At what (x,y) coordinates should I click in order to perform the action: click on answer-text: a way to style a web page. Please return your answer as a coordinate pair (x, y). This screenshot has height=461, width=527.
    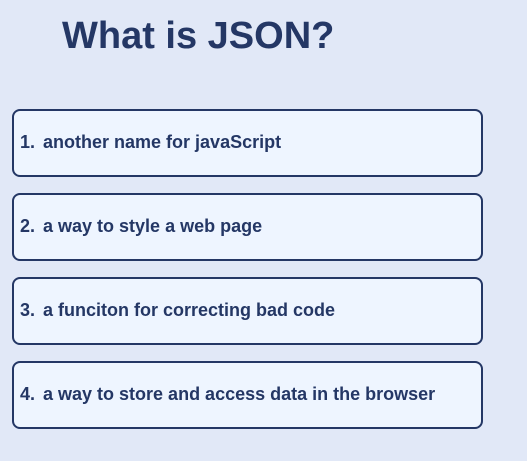
    Looking at the image, I should click on (153, 225).